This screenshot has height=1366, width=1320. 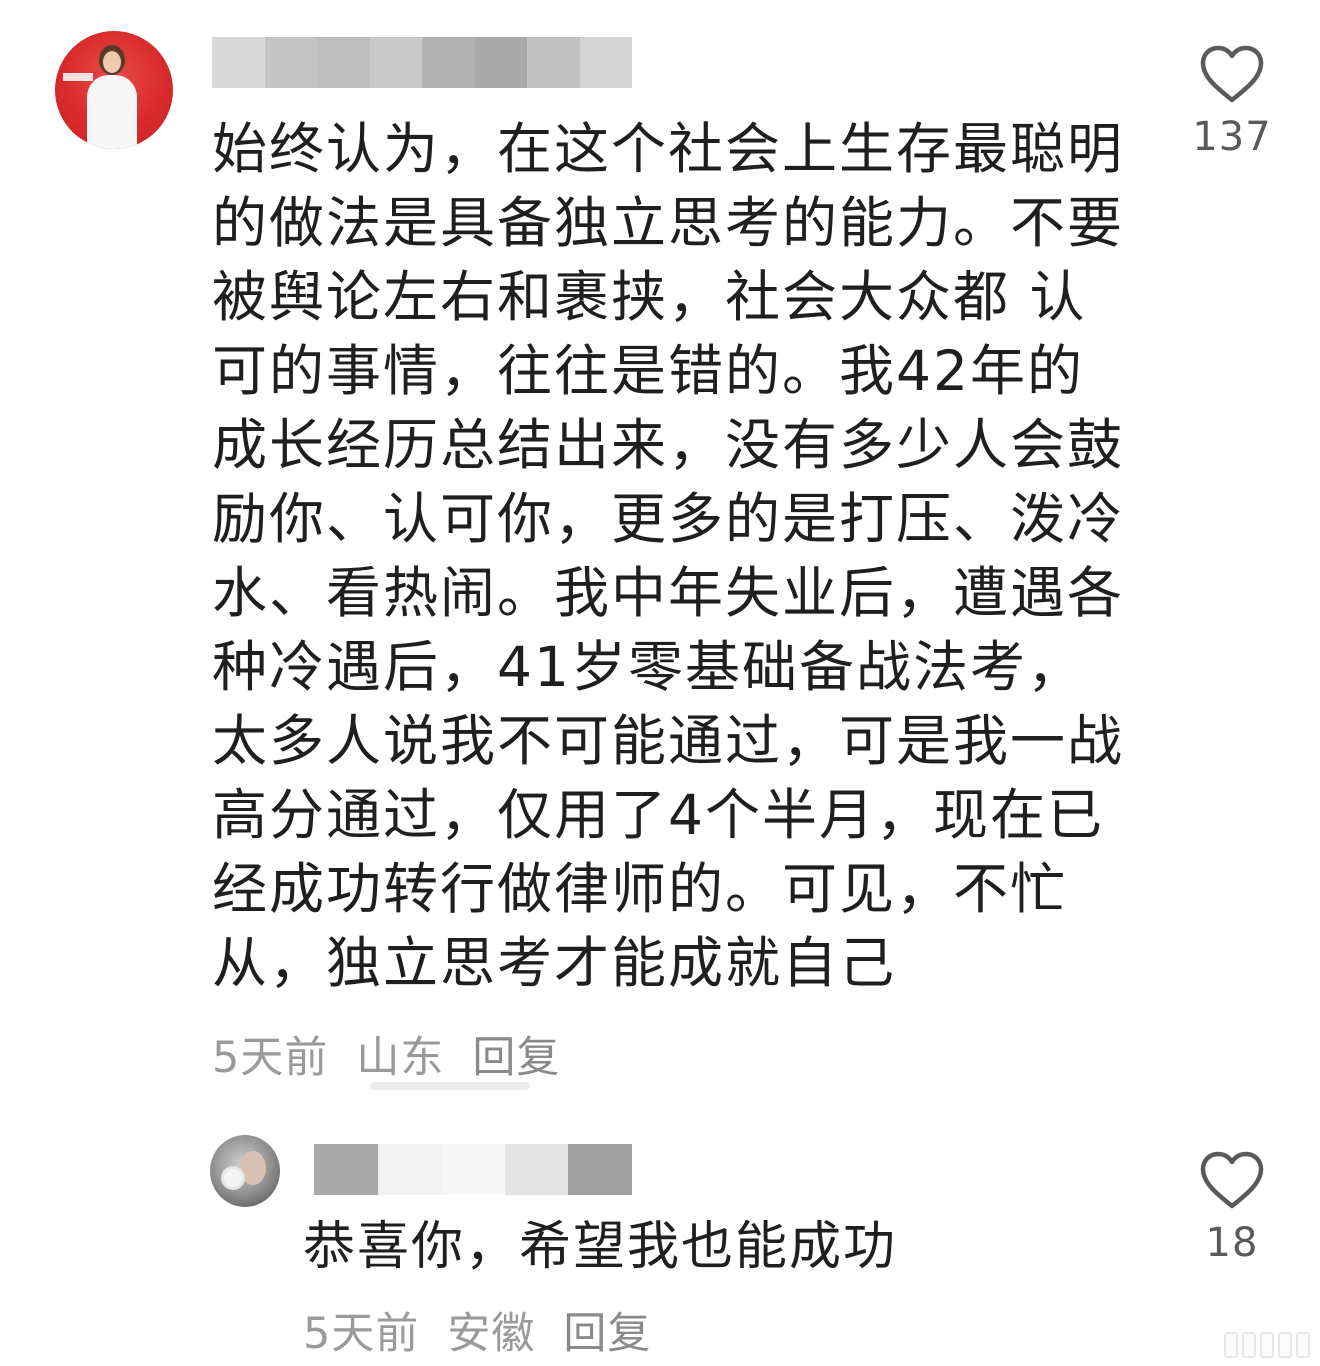 I want to click on like-count: 137, so click(x=1232, y=137).